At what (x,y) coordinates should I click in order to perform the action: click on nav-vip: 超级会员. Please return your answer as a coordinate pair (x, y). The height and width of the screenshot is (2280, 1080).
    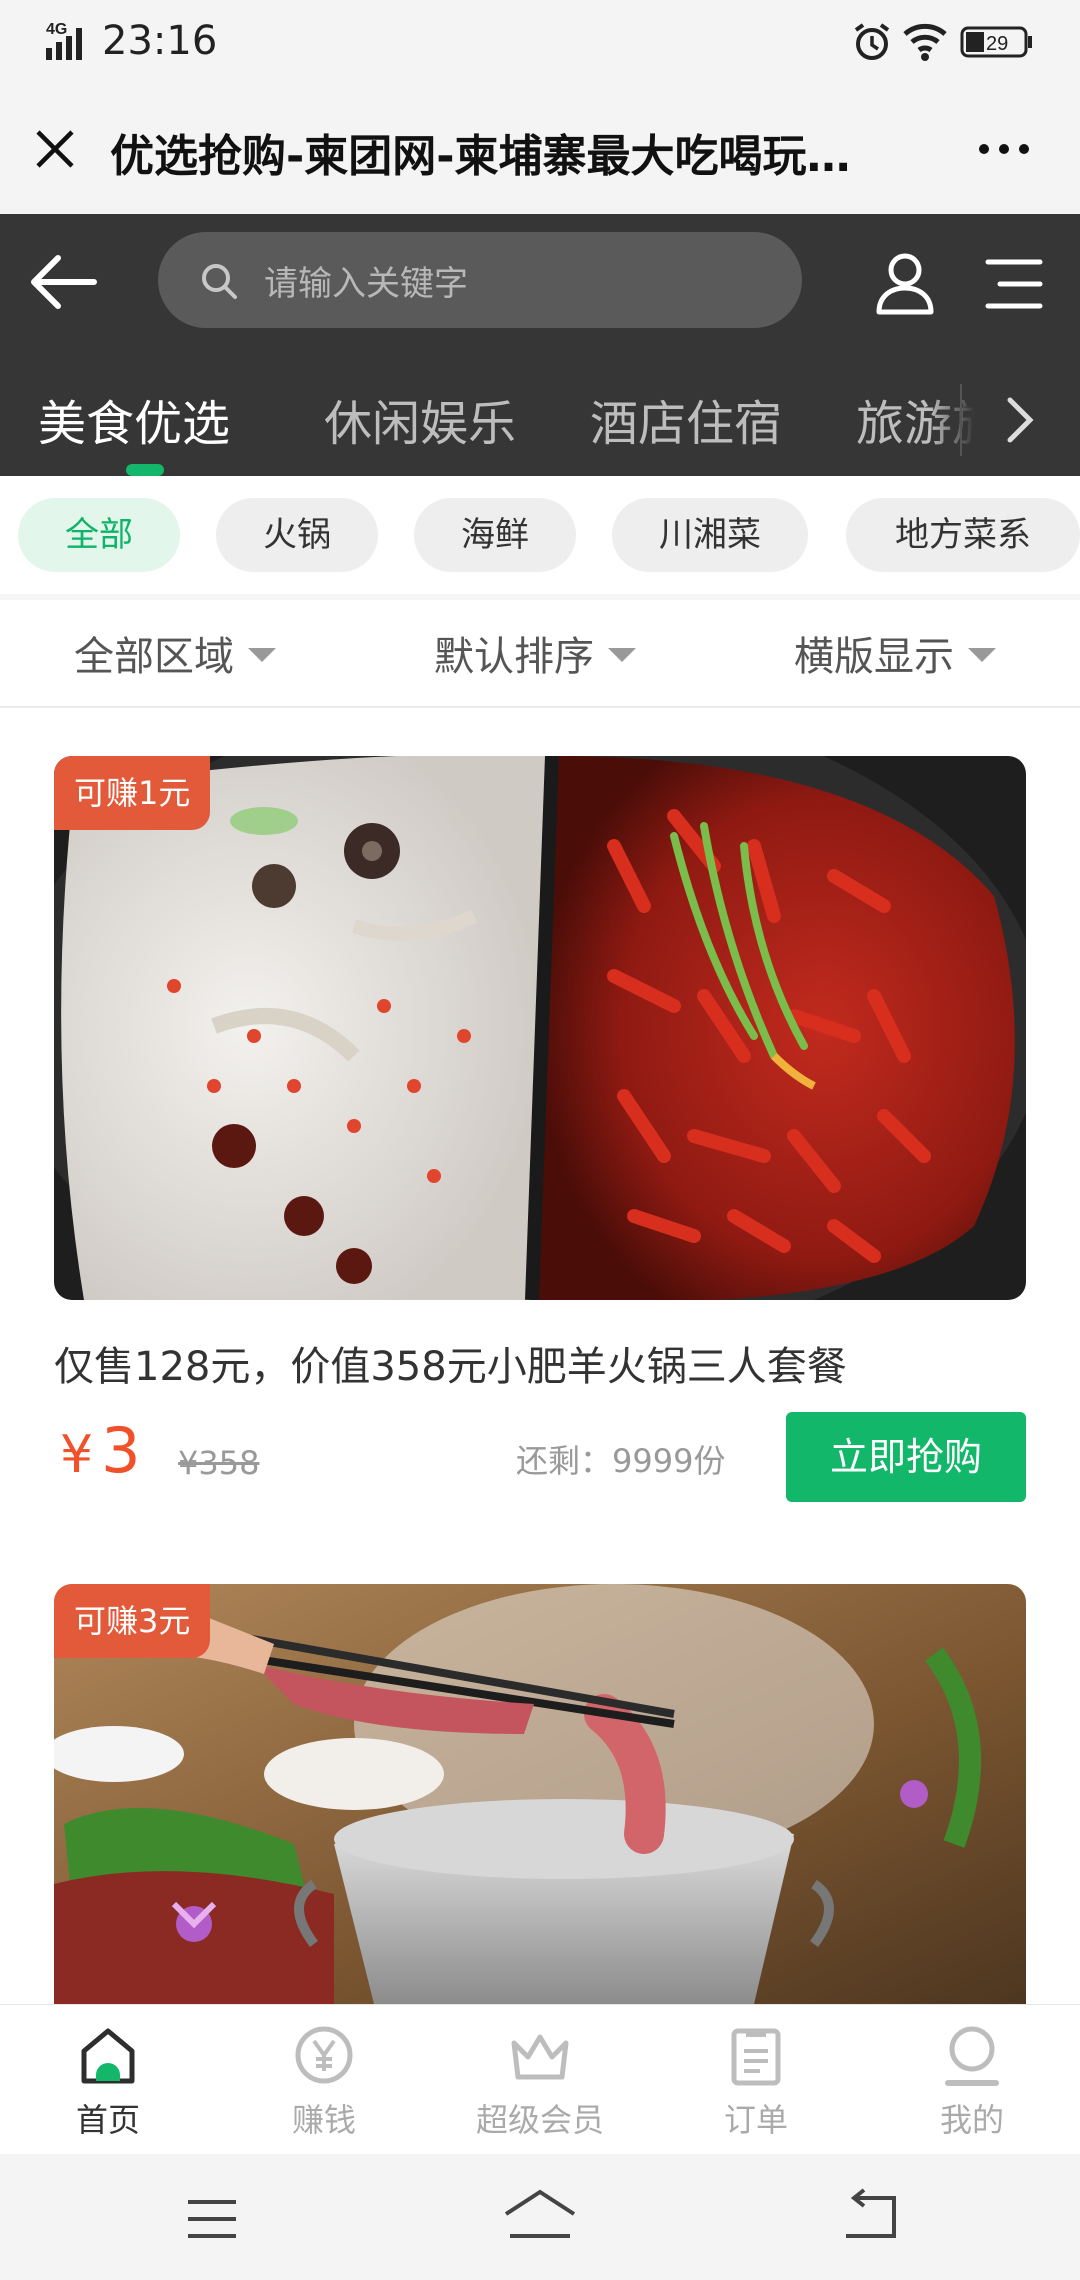
    Looking at the image, I should click on (540, 2082).